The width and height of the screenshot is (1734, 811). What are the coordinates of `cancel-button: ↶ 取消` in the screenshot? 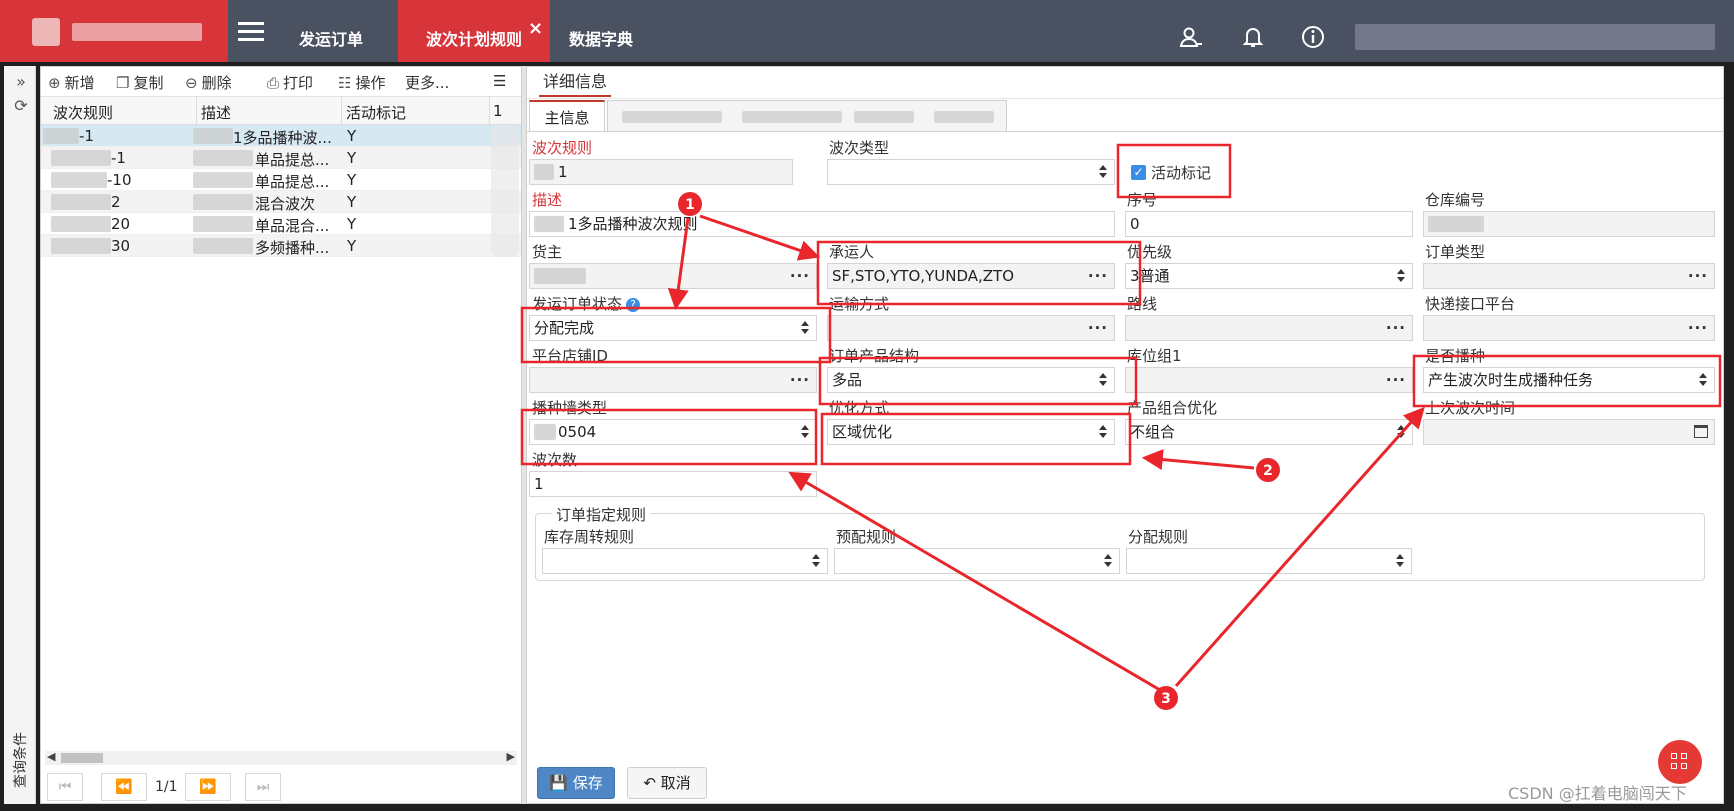 It's located at (667, 783).